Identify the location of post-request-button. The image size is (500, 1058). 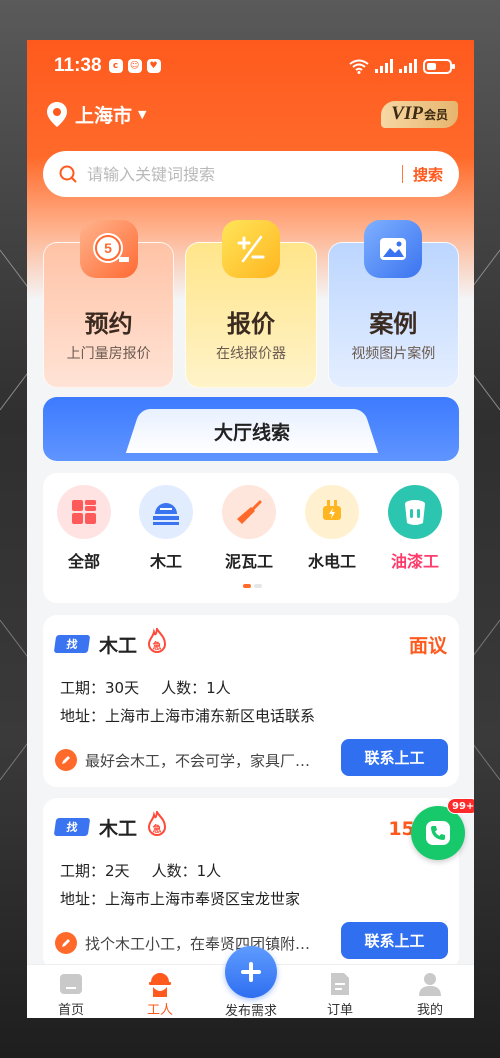
(251, 972).